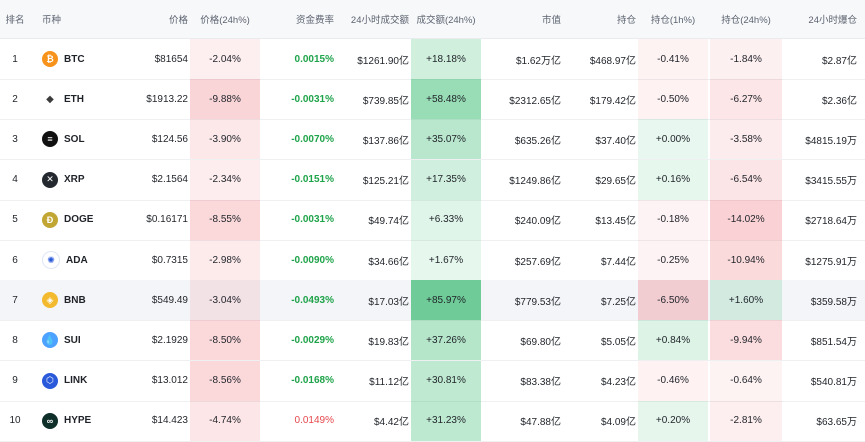 Image resolution: width=865 pixels, height=442 pixels. What do you see at coordinates (446, 99) in the screenshot?
I see `volume-change-cell: +58.48%` at bounding box center [446, 99].